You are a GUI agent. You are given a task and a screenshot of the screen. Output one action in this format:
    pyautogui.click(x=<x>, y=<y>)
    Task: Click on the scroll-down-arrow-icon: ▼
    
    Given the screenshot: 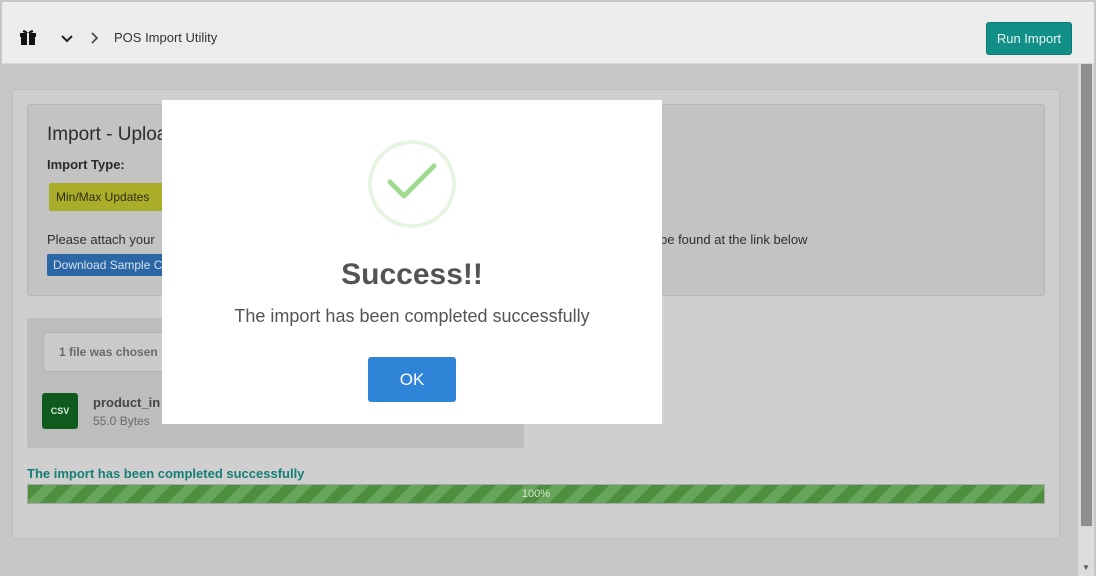 What is the action you would take?
    pyautogui.click(x=1086, y=567)
    